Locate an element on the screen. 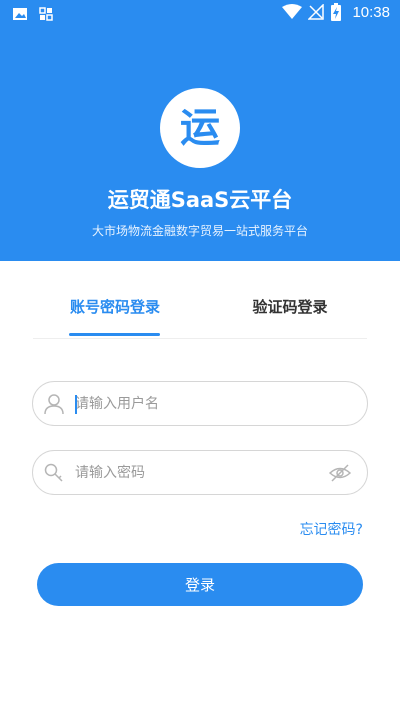 This screenshot has width=400, height=711. status-bar: 10:38 is located at coordinates (200, 14).